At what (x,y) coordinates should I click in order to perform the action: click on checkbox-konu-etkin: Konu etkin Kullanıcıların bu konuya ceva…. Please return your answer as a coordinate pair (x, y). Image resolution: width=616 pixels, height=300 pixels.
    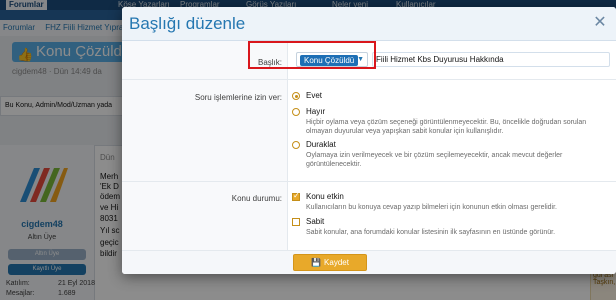
    Looking at the image, I should click on (452, 202).